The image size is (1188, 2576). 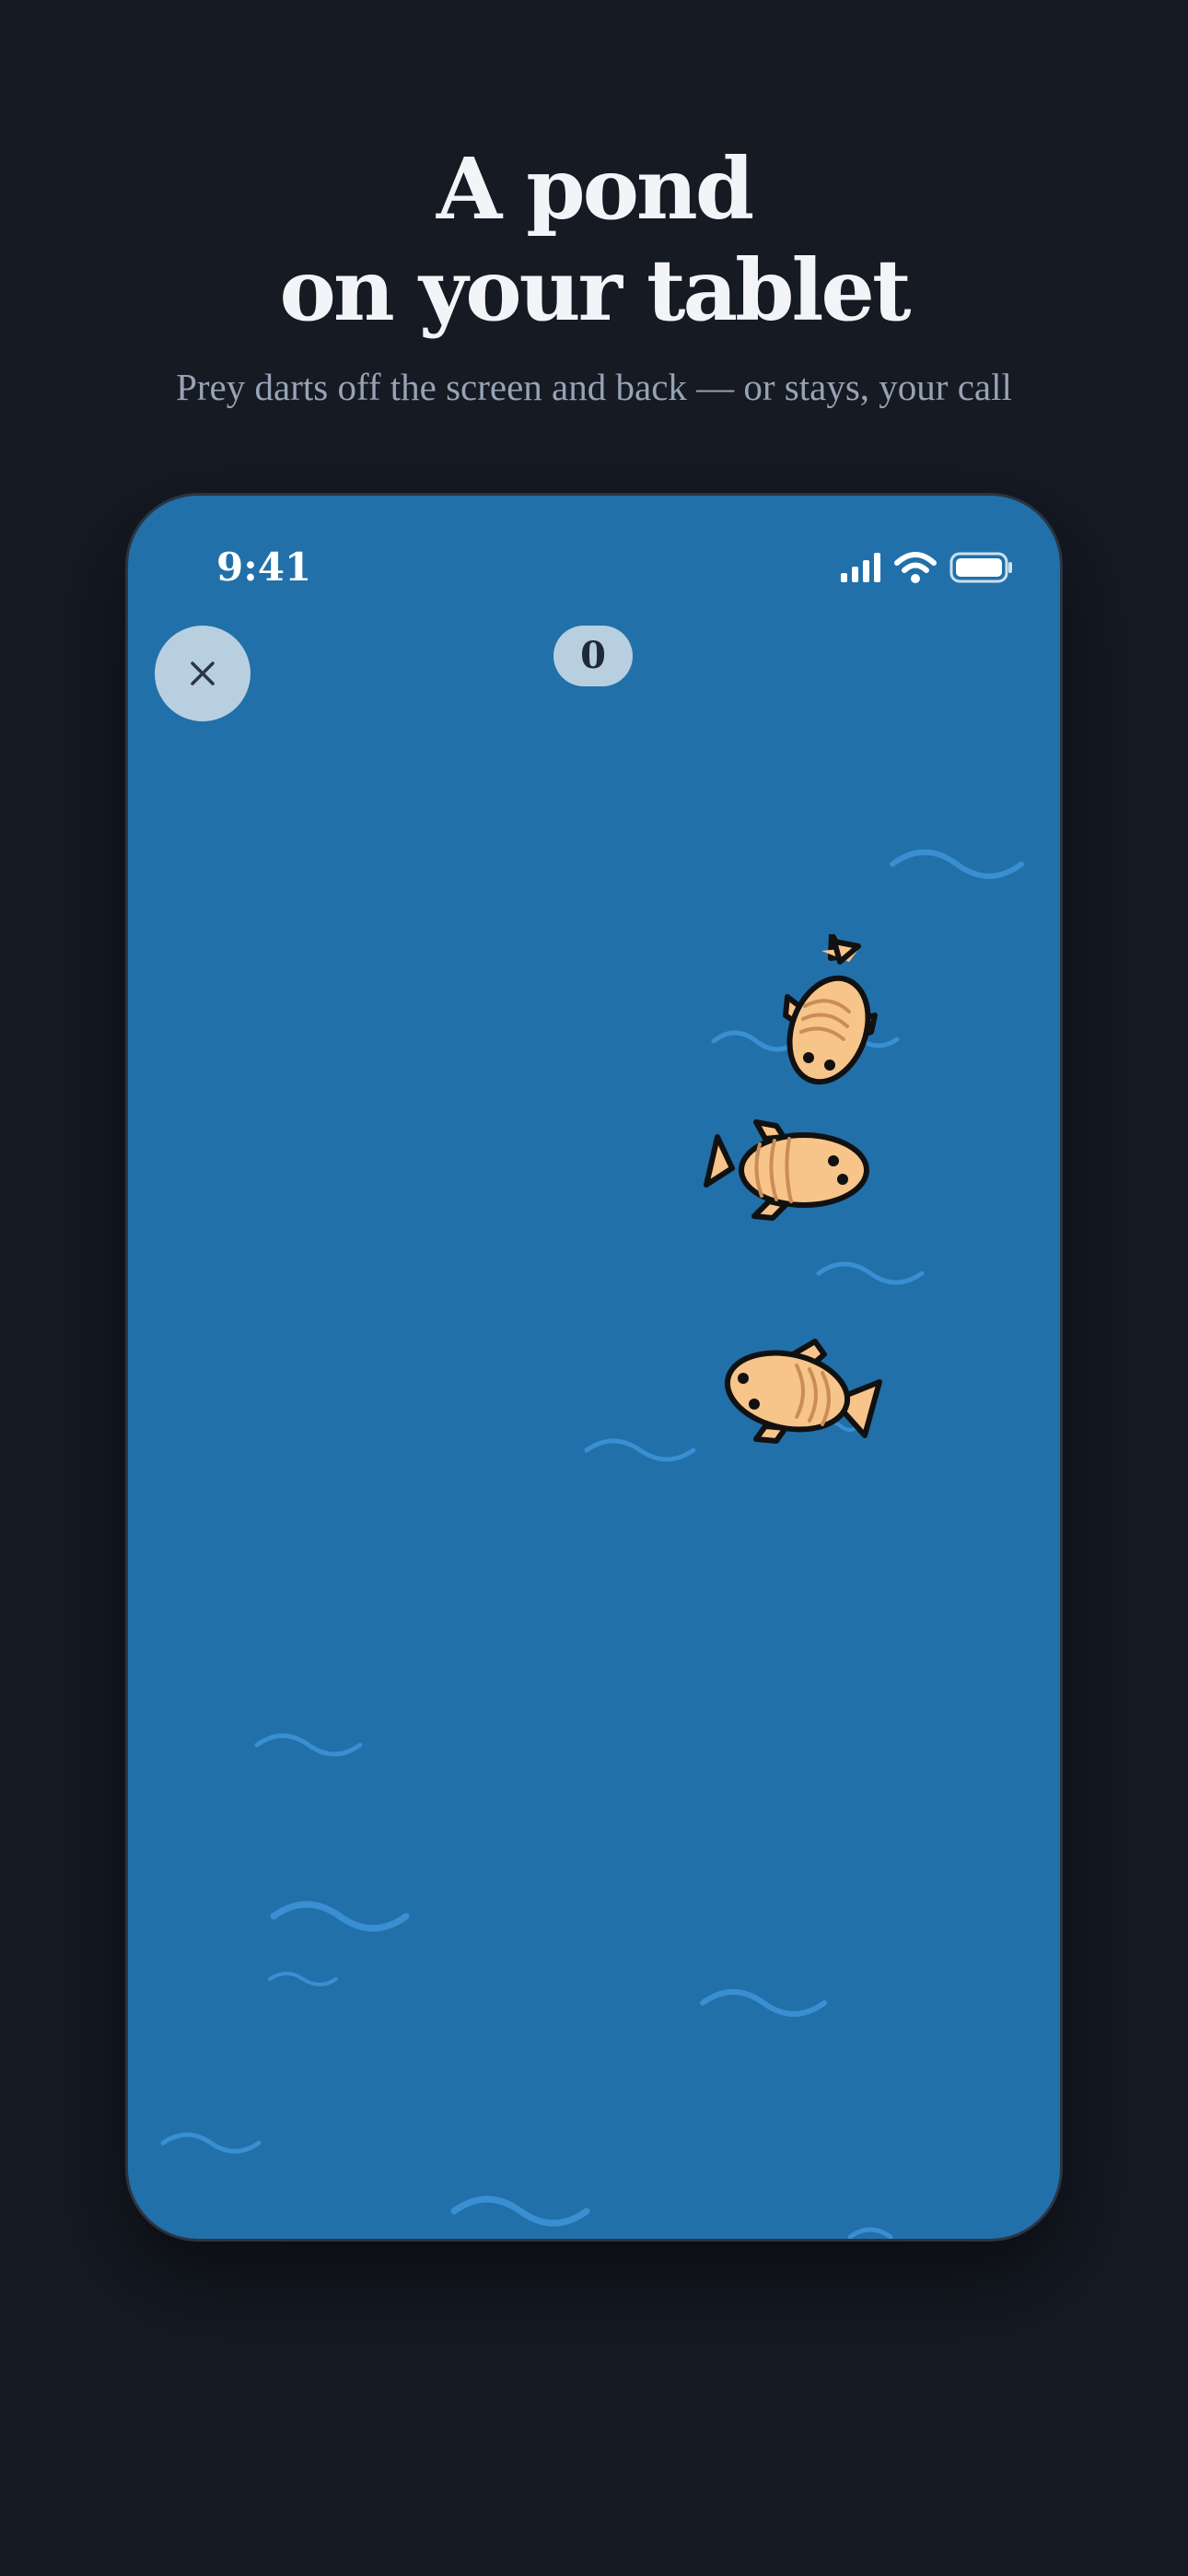 I want to click on status-time: 9:41, so click(x=264, y=567).